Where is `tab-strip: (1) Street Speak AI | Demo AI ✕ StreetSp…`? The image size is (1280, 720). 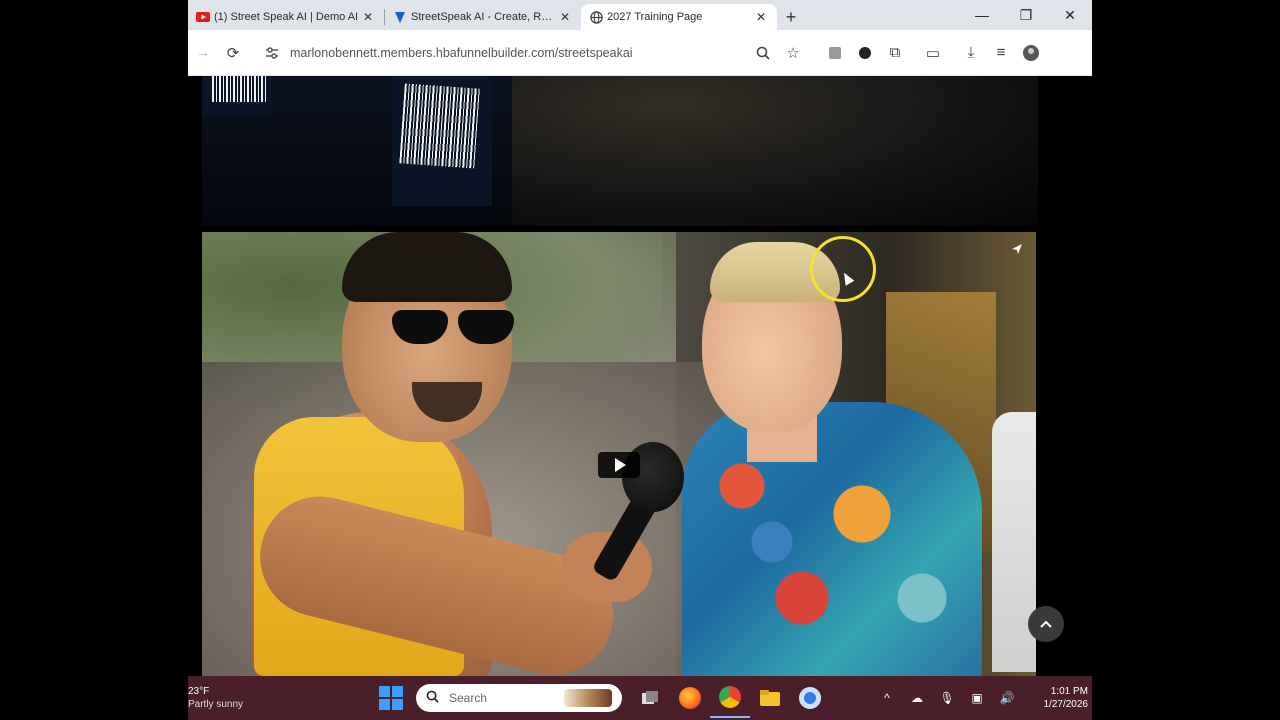
tab-strip: (1) Street Speak AI | Demo AI ✕ StreetSp… is located at coordinates (640, 15).